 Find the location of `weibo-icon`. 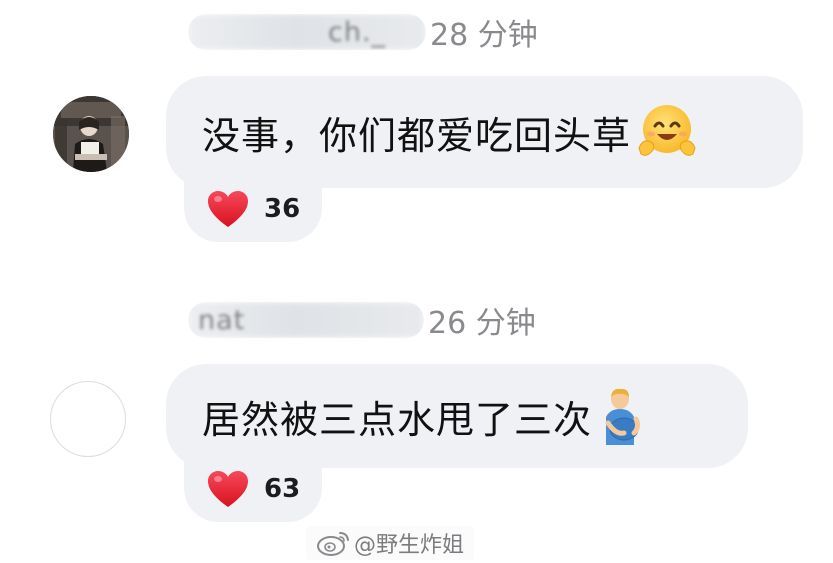

weibo-icon is located at coordinates (333, 544).